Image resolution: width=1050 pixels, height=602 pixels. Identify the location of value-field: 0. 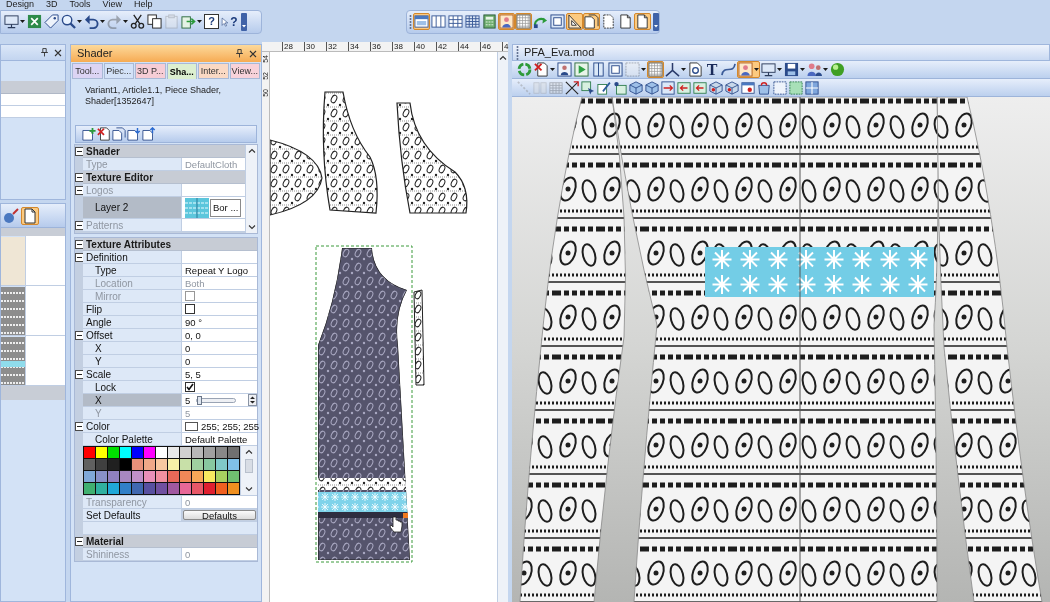
(219, 361).